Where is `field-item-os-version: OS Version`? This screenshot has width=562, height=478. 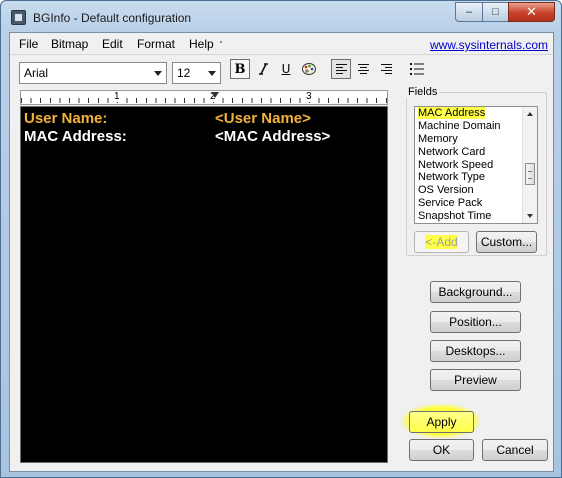
field-item-os-version: OS Version is located at coordinates (476, 190).